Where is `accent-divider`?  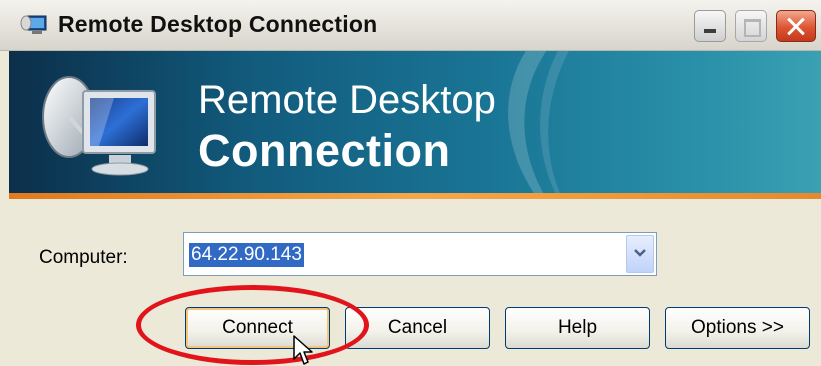
accent-divider is located at coordinates (415, 196).